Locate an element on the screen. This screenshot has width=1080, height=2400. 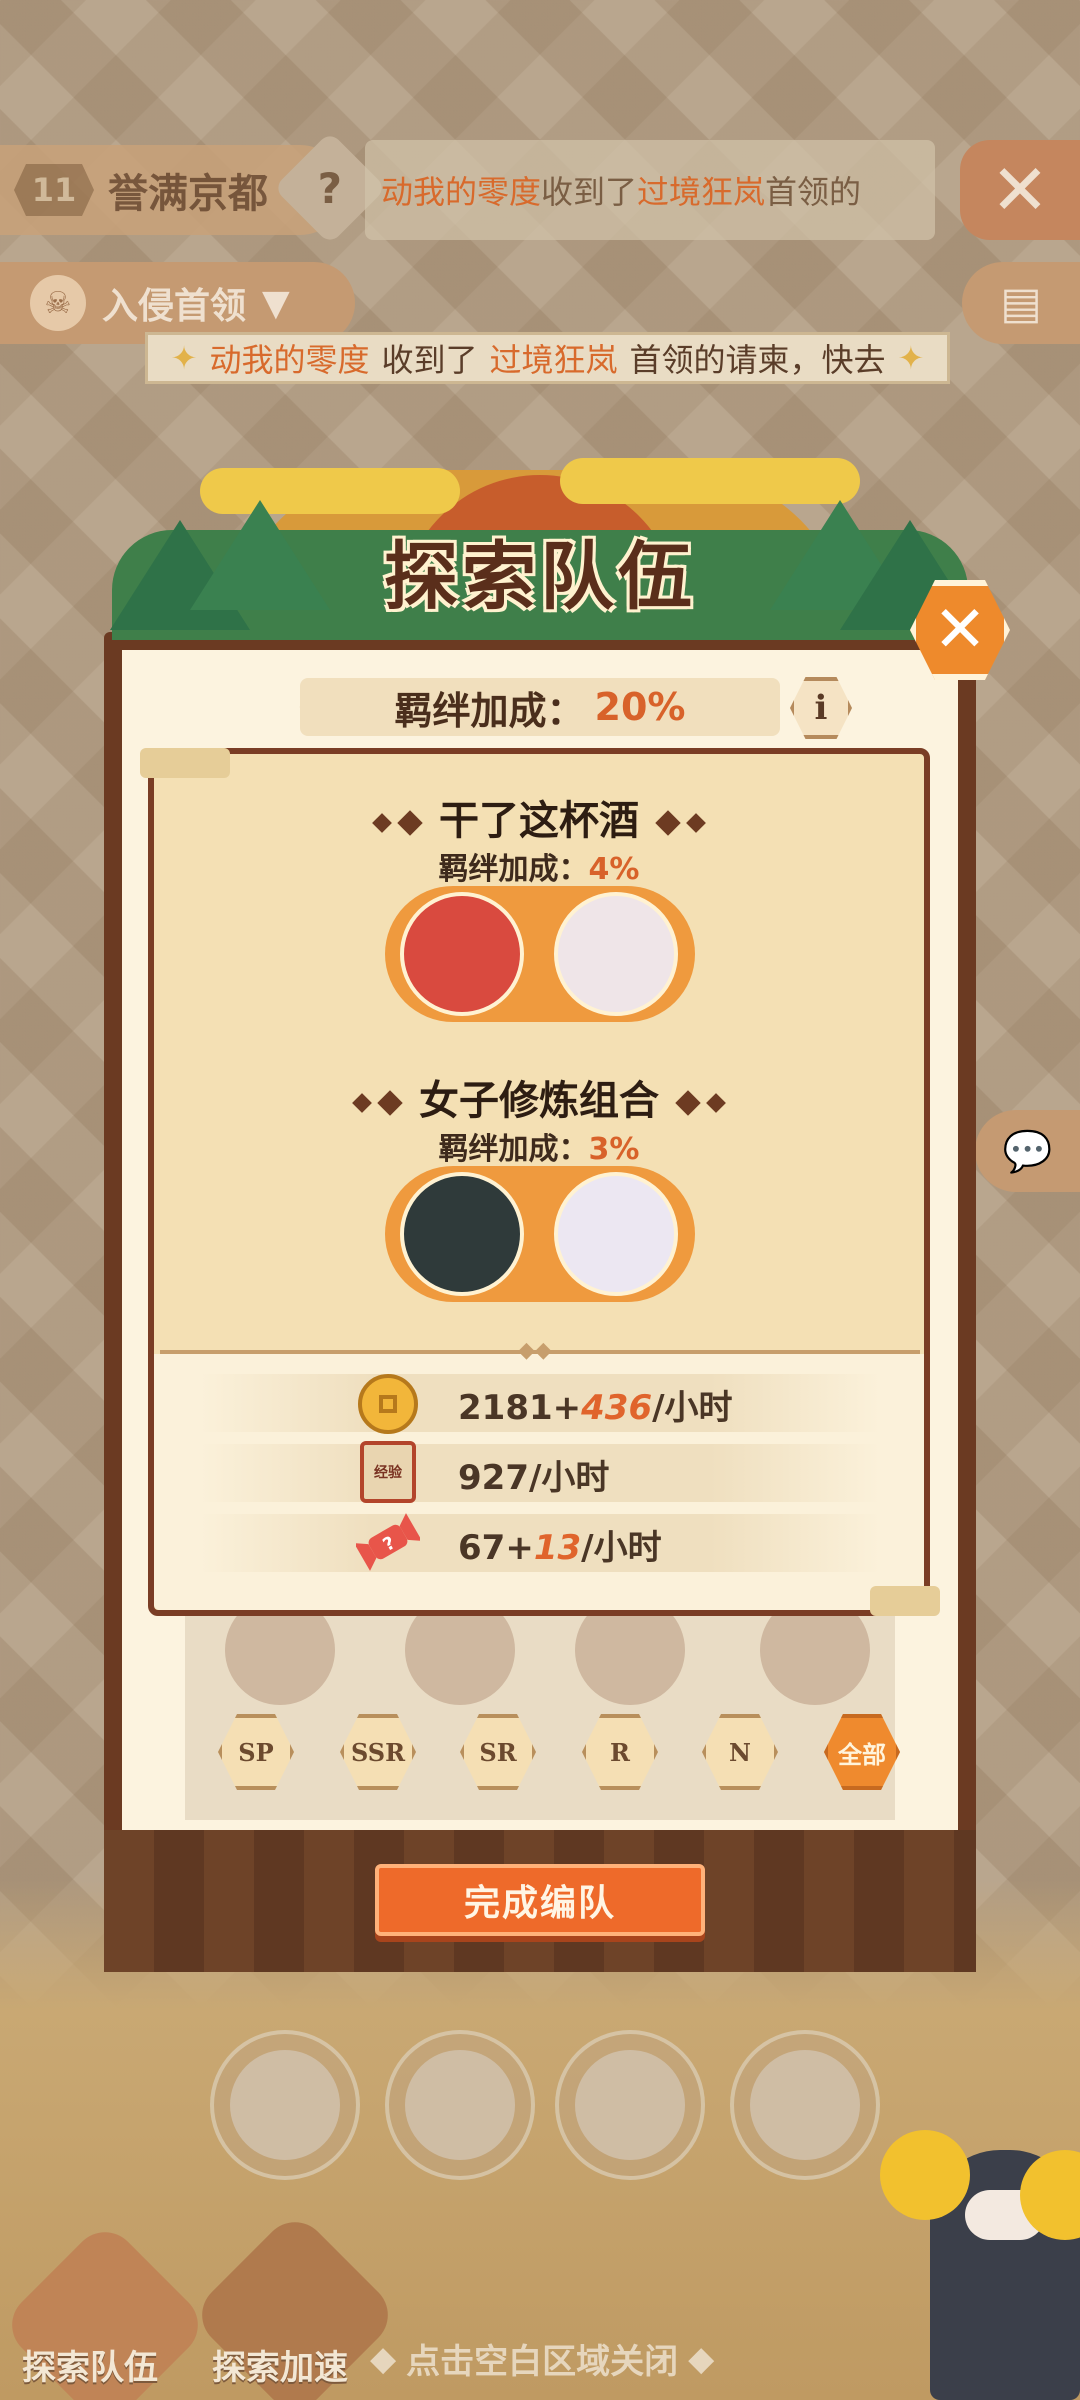
exp-scroll-text: 经验 is located at coordinates (388, 1472).